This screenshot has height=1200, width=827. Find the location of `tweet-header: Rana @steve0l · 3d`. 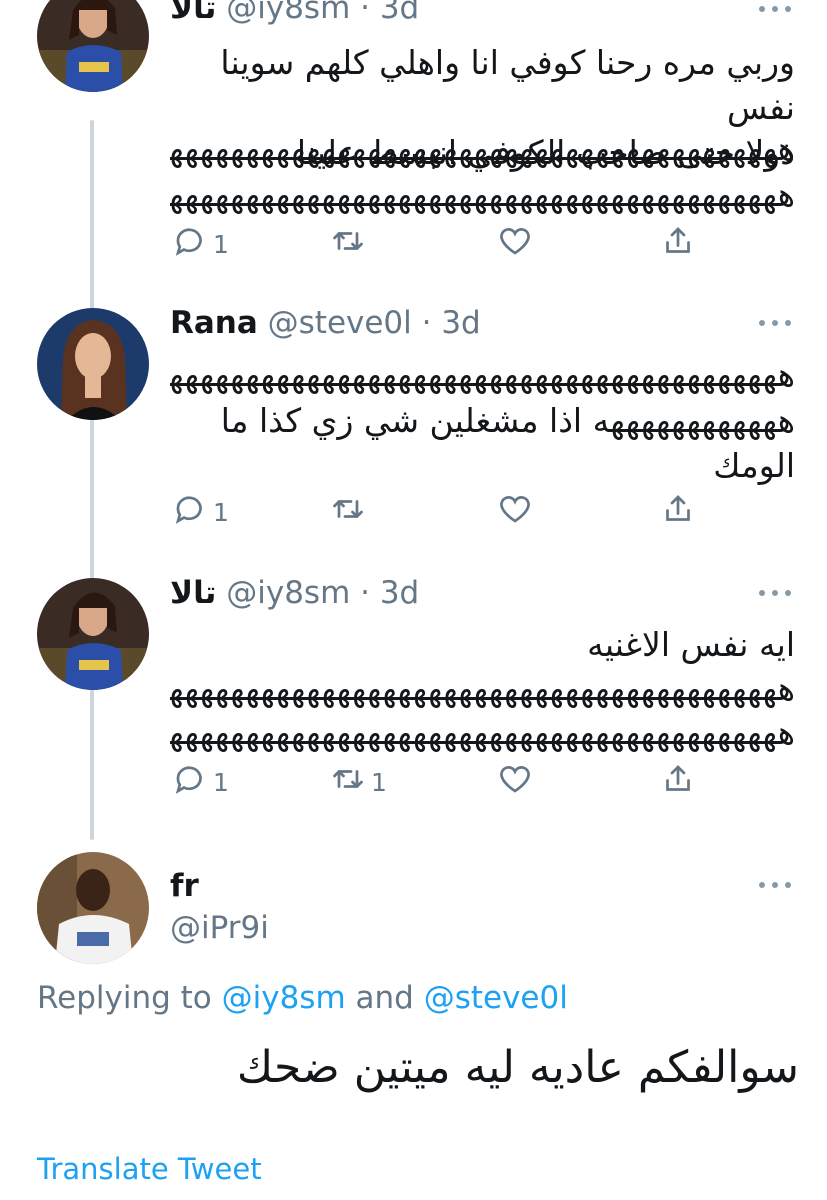

tweet-header: Rana @steve0l · 3d is located at coordinates (325, 323).